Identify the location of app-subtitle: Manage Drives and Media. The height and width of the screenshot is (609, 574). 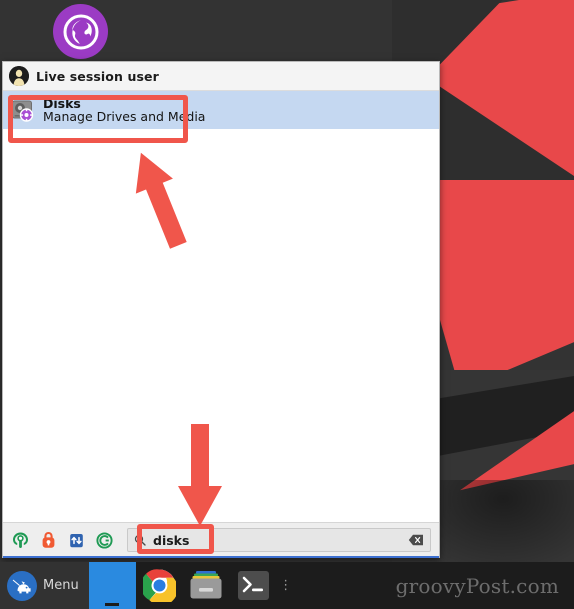
(124, 116).